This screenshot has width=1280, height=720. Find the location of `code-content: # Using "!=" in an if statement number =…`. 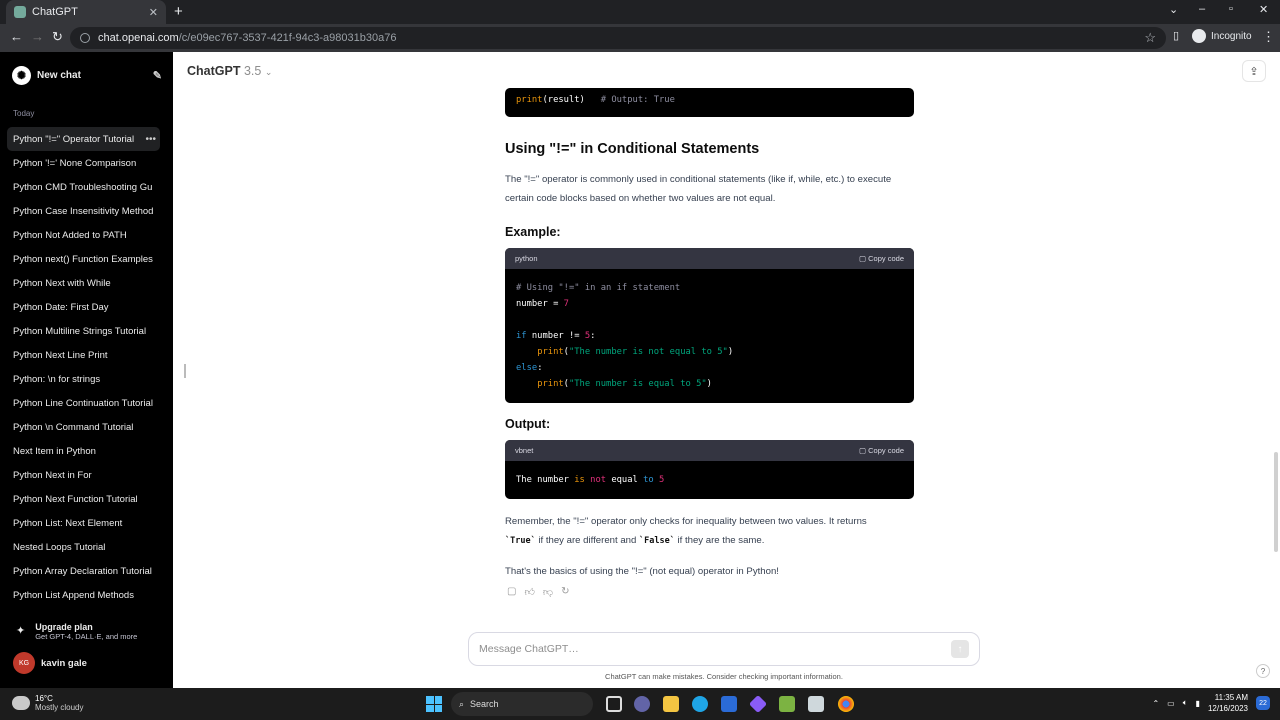

code-content: # Using "!=" in an if statement number =… is located at coordinates (625, 336).